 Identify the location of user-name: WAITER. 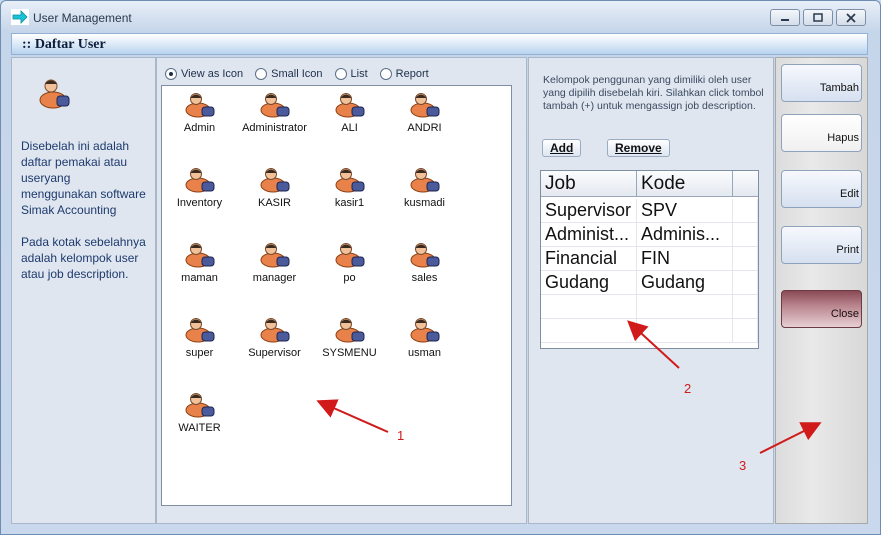
(199, 428).